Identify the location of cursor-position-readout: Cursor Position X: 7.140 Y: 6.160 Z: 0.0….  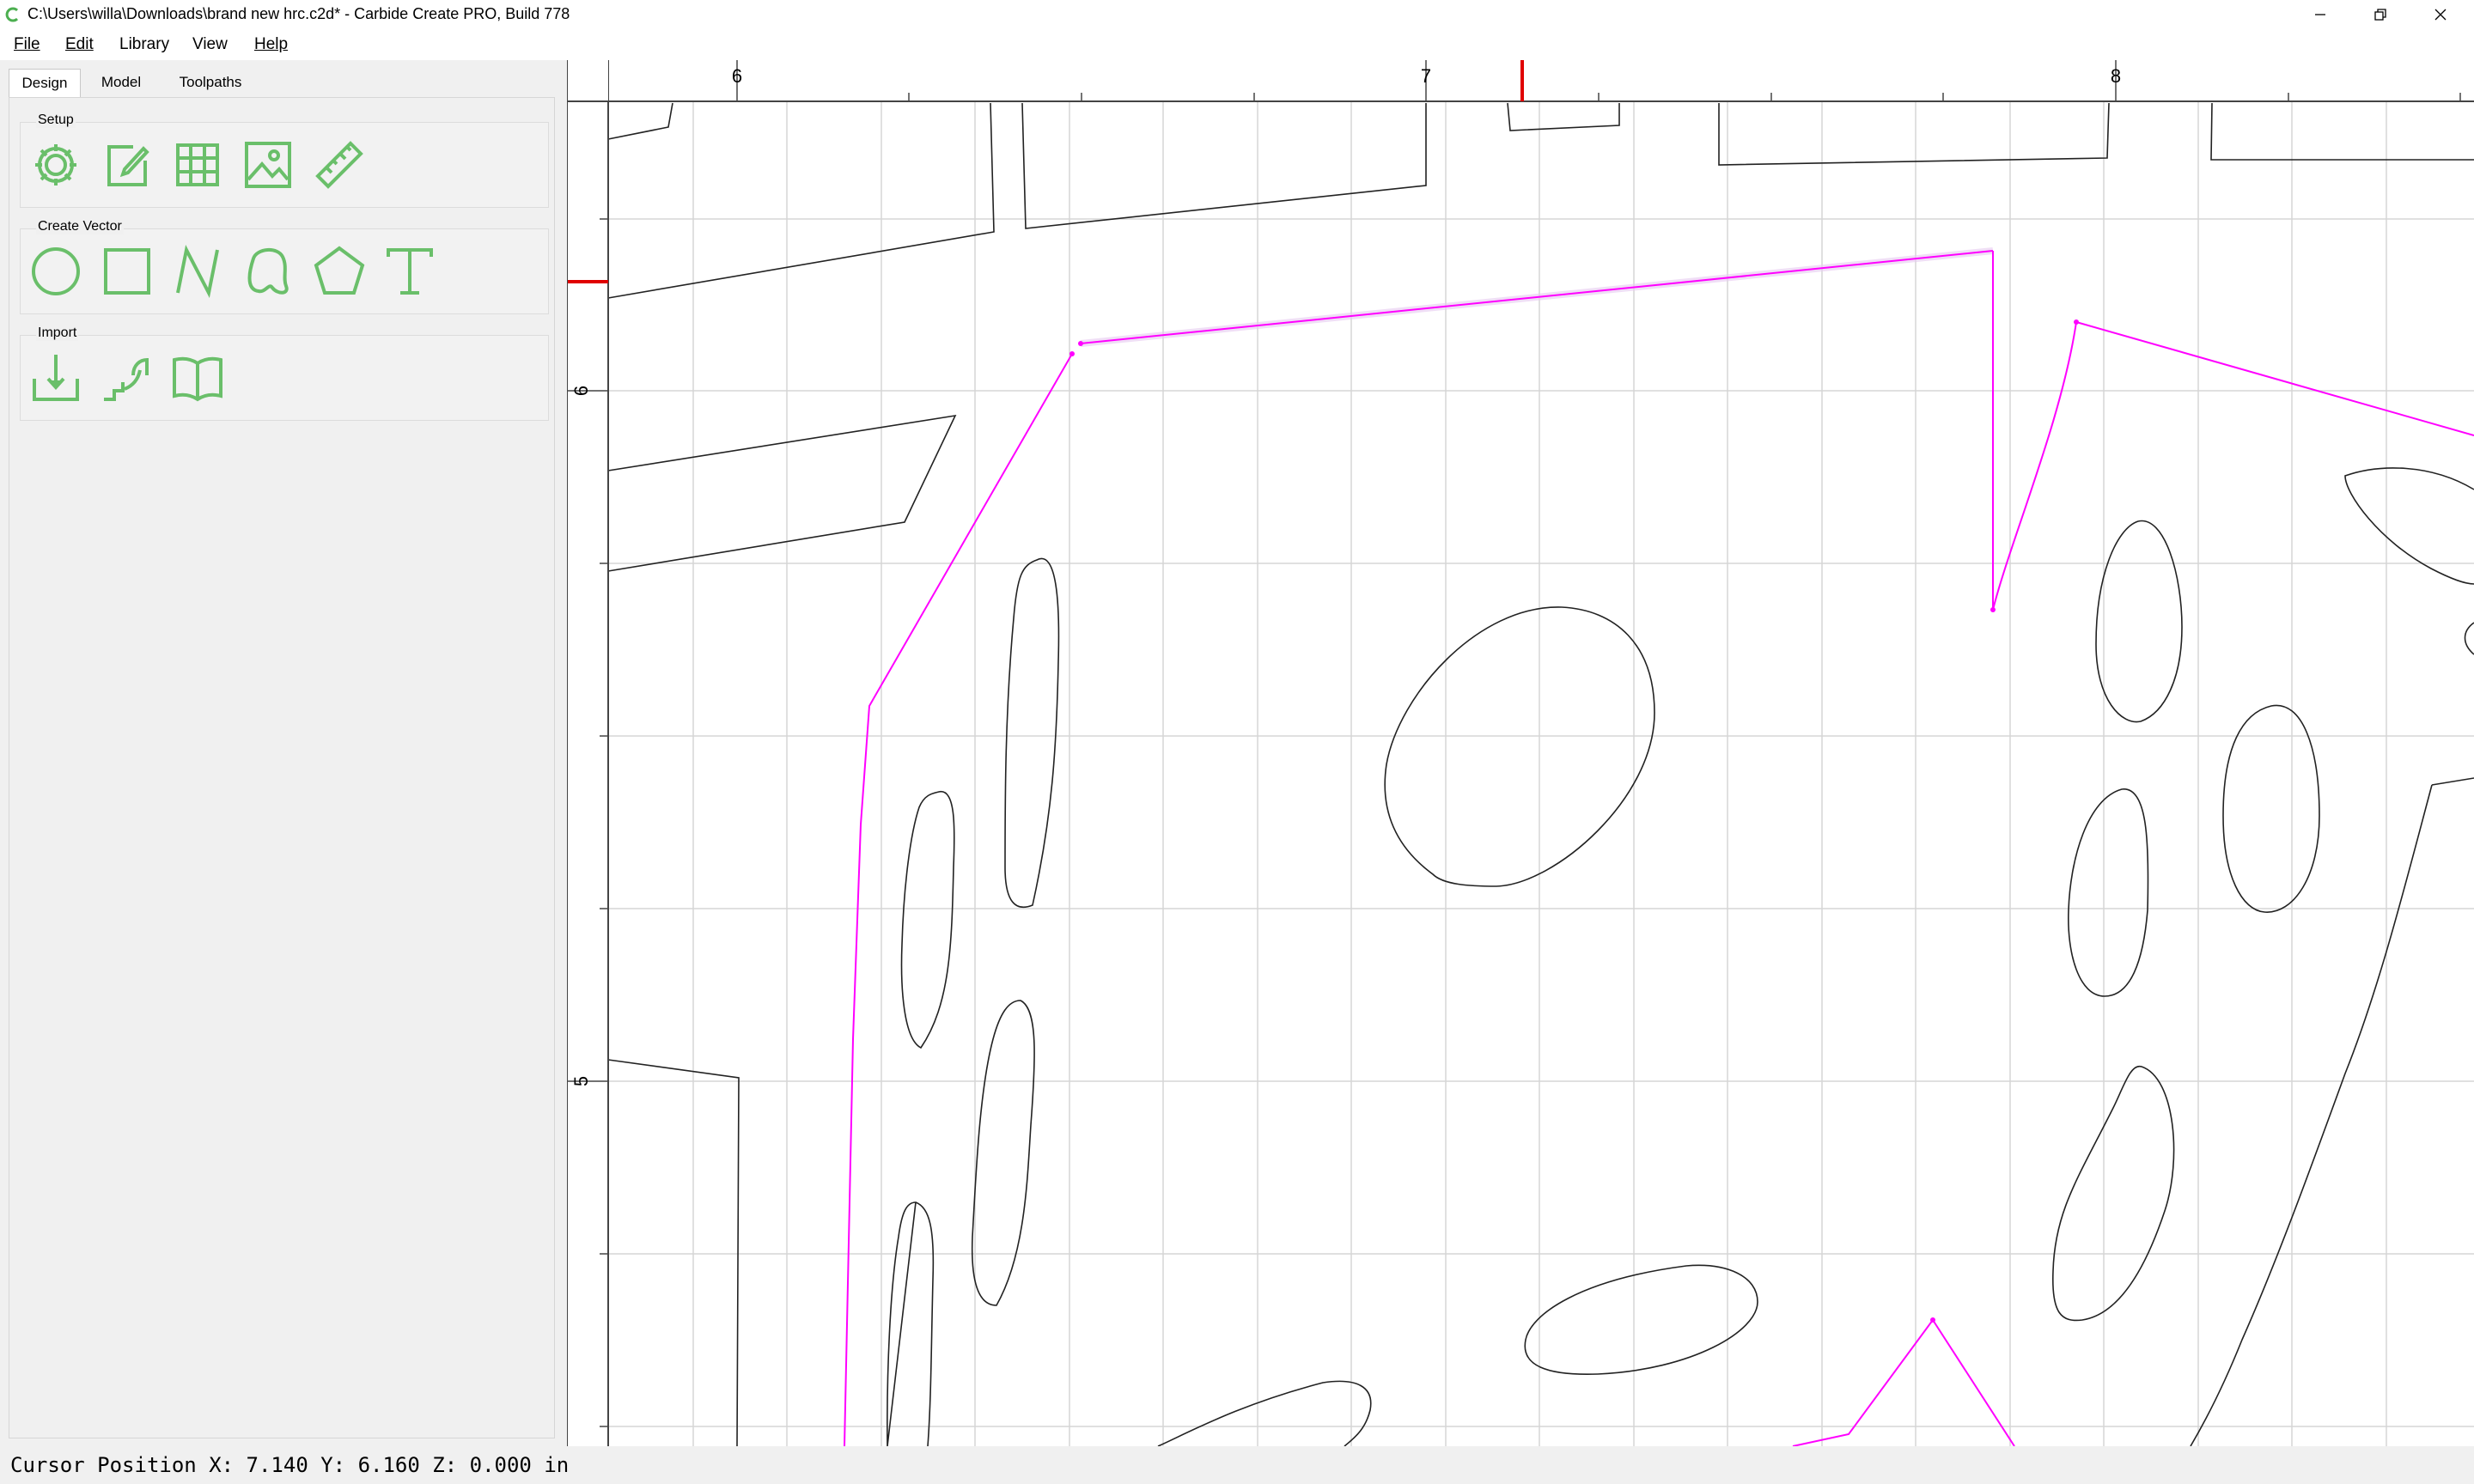
(290, 1465).